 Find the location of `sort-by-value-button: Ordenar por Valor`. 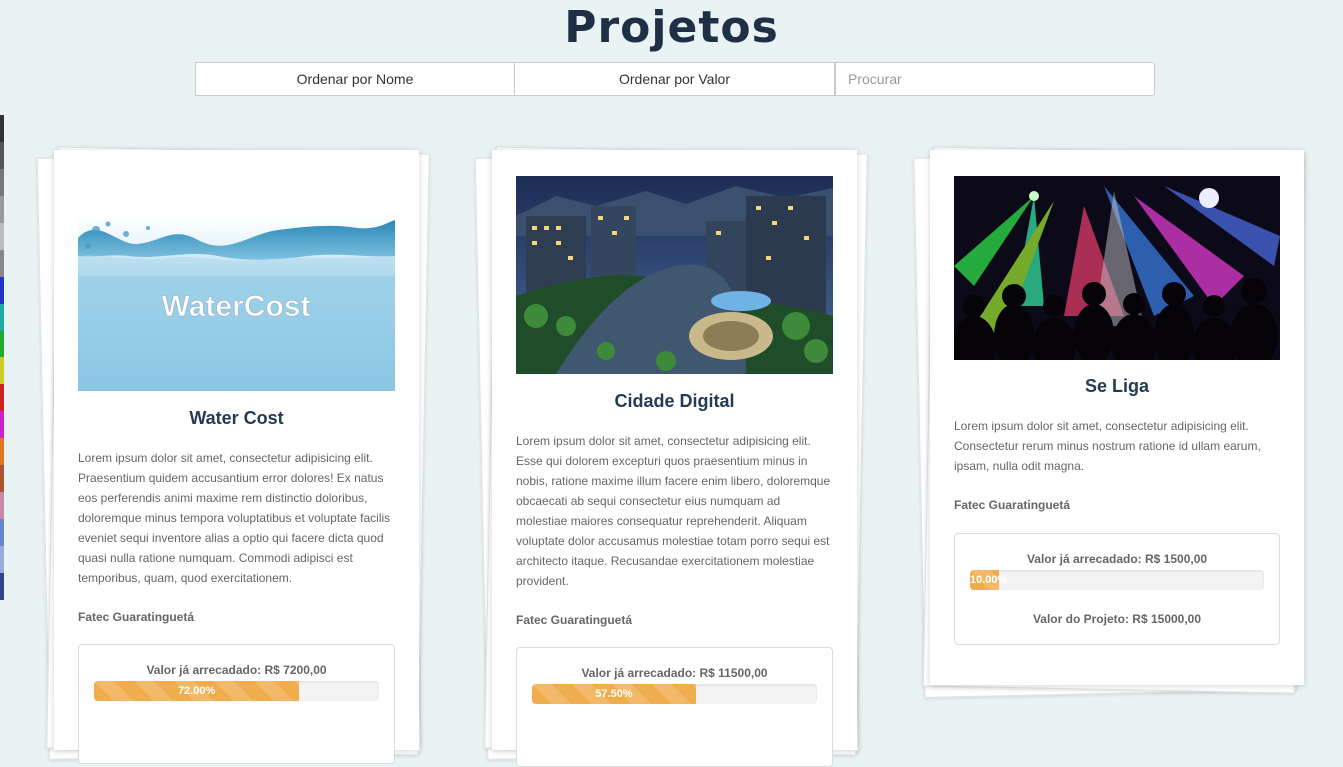

sort-by-value-button: Ordenar por Valor is located at coordinates (675, 79).